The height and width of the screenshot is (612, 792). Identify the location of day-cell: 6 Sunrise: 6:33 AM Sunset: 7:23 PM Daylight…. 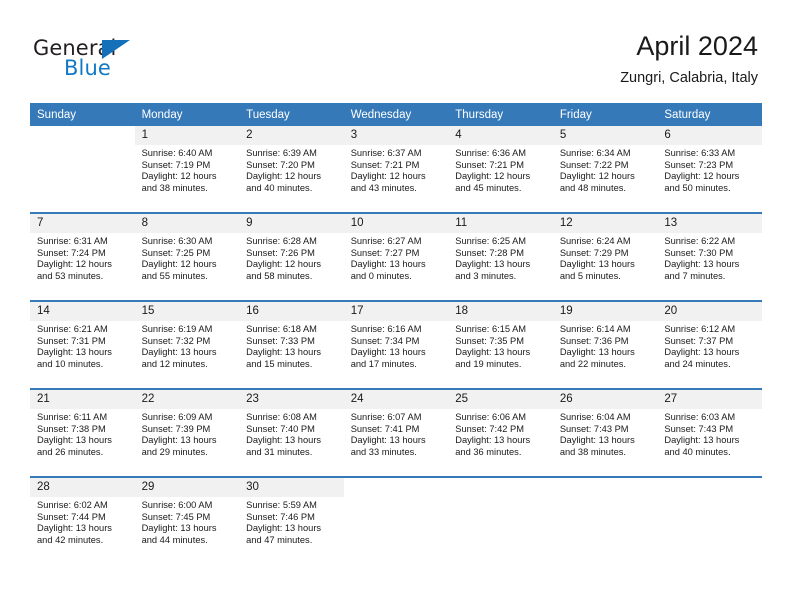
(709, 169).